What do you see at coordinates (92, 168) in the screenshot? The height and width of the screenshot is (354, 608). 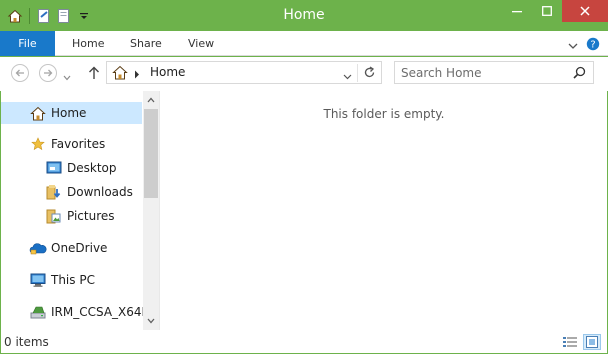 I see `nav-item-label: Desktop` at bounding box center [92, 168].